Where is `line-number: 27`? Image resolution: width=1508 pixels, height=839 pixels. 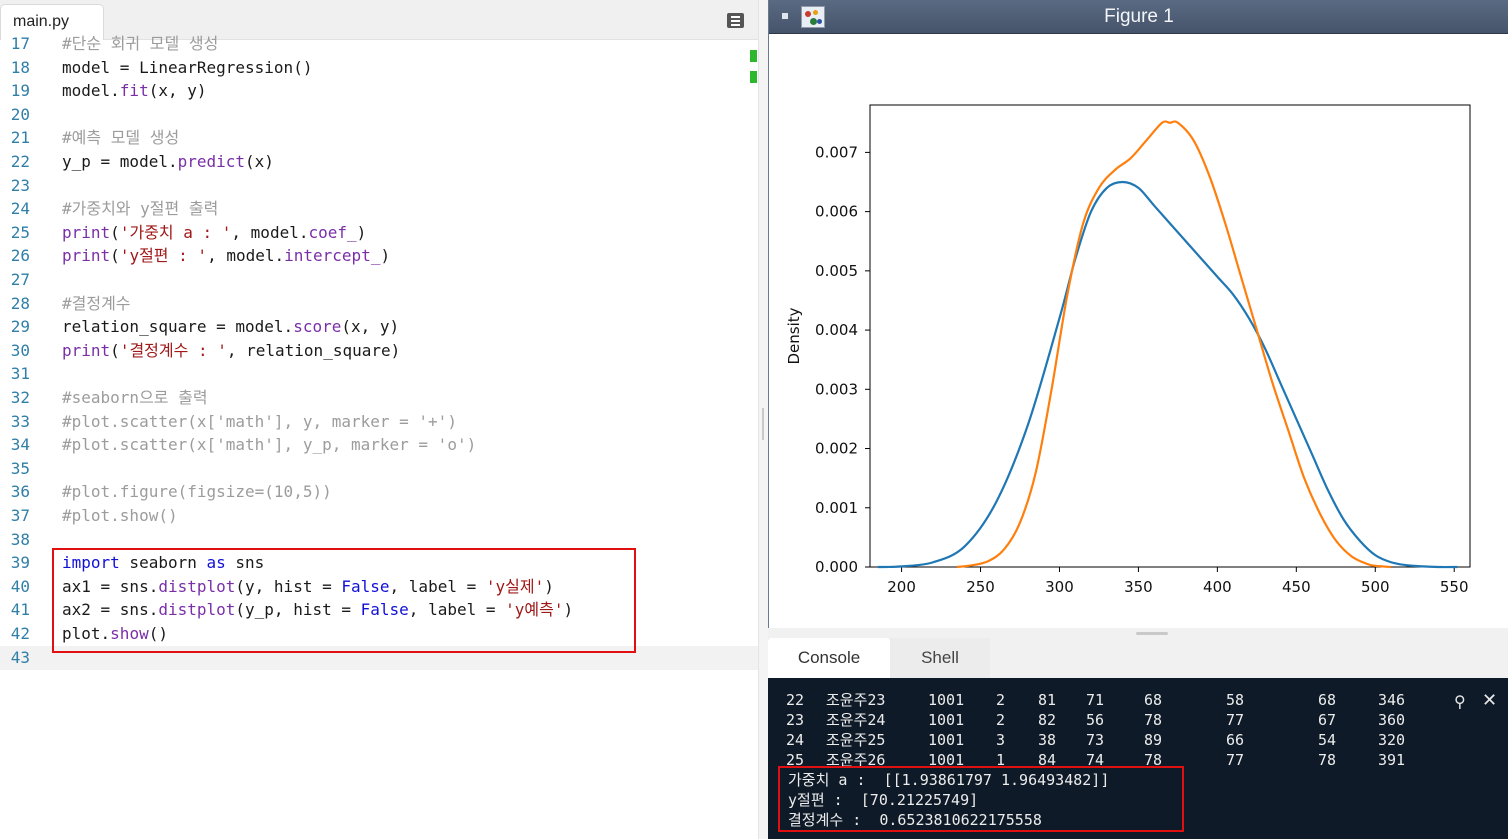 line-number: 27 is located at coordinates (20, 279).